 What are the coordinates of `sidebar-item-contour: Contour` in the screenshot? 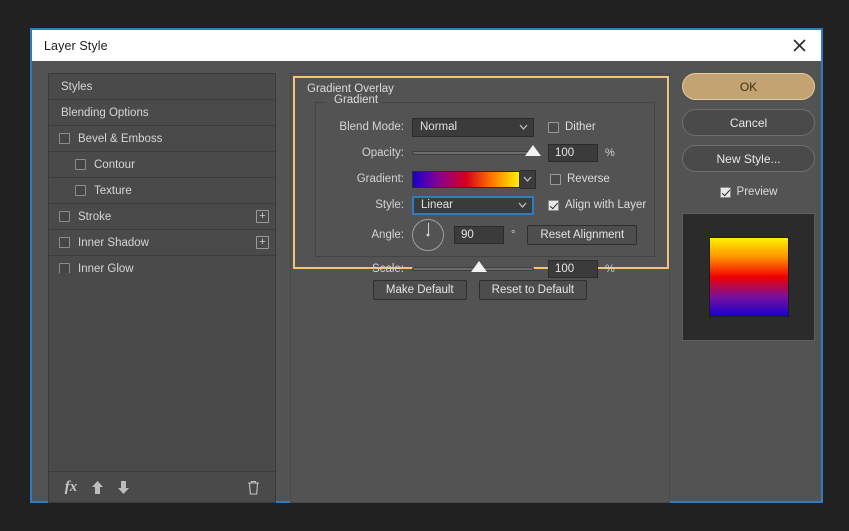 It's located at (162, 165).